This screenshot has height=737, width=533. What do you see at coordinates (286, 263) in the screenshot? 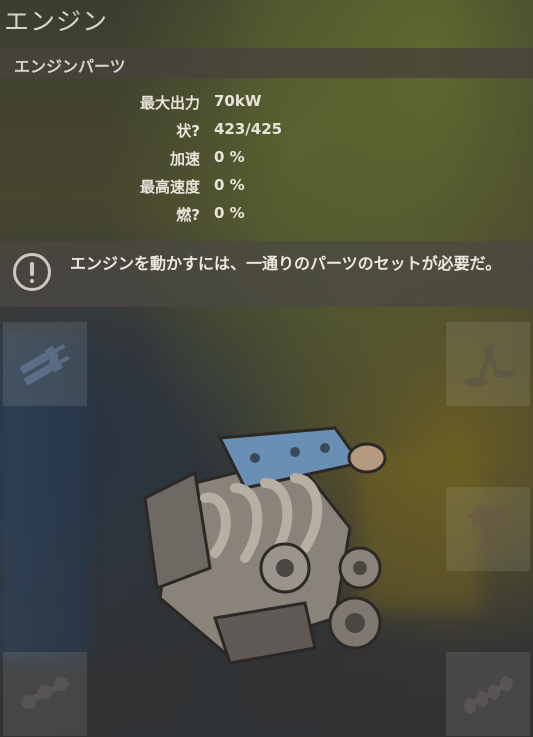
I see `warning-text: エンジンを動かすには、一通りのパーツのセットが必要だ。` at bounding box center [286, 263].